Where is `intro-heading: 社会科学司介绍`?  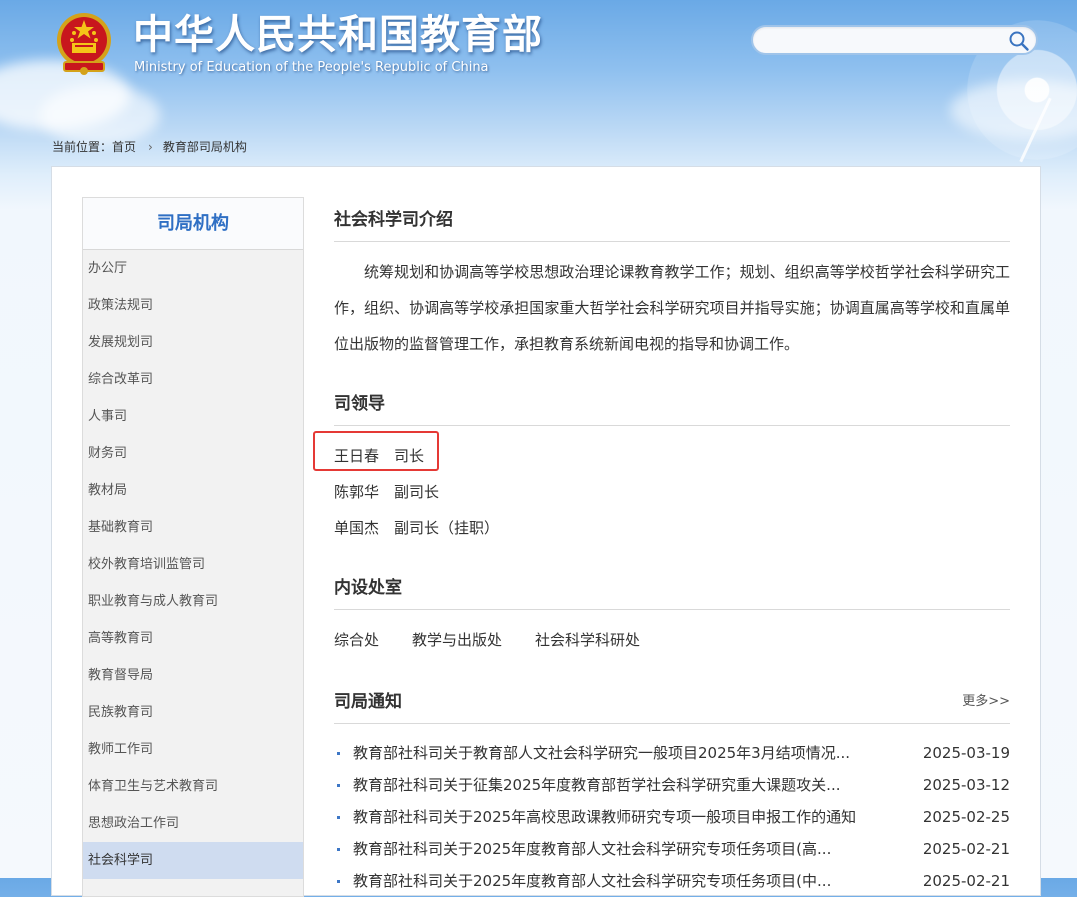
intro-heading: 社会科学司介绍 is located at coordinates (672, 223).